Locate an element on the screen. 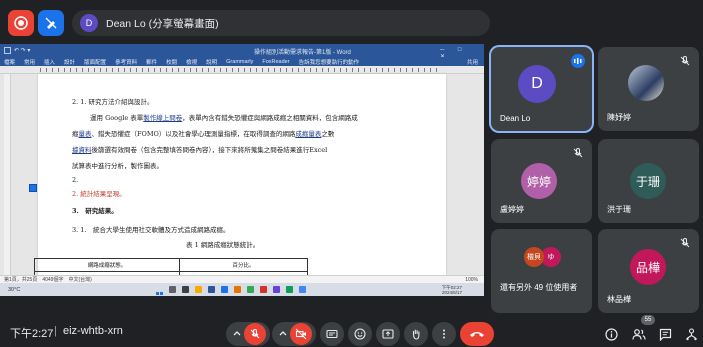  taskbar-clock: 下午02:27 2024/6/17 is located at coordinates (451, 289).